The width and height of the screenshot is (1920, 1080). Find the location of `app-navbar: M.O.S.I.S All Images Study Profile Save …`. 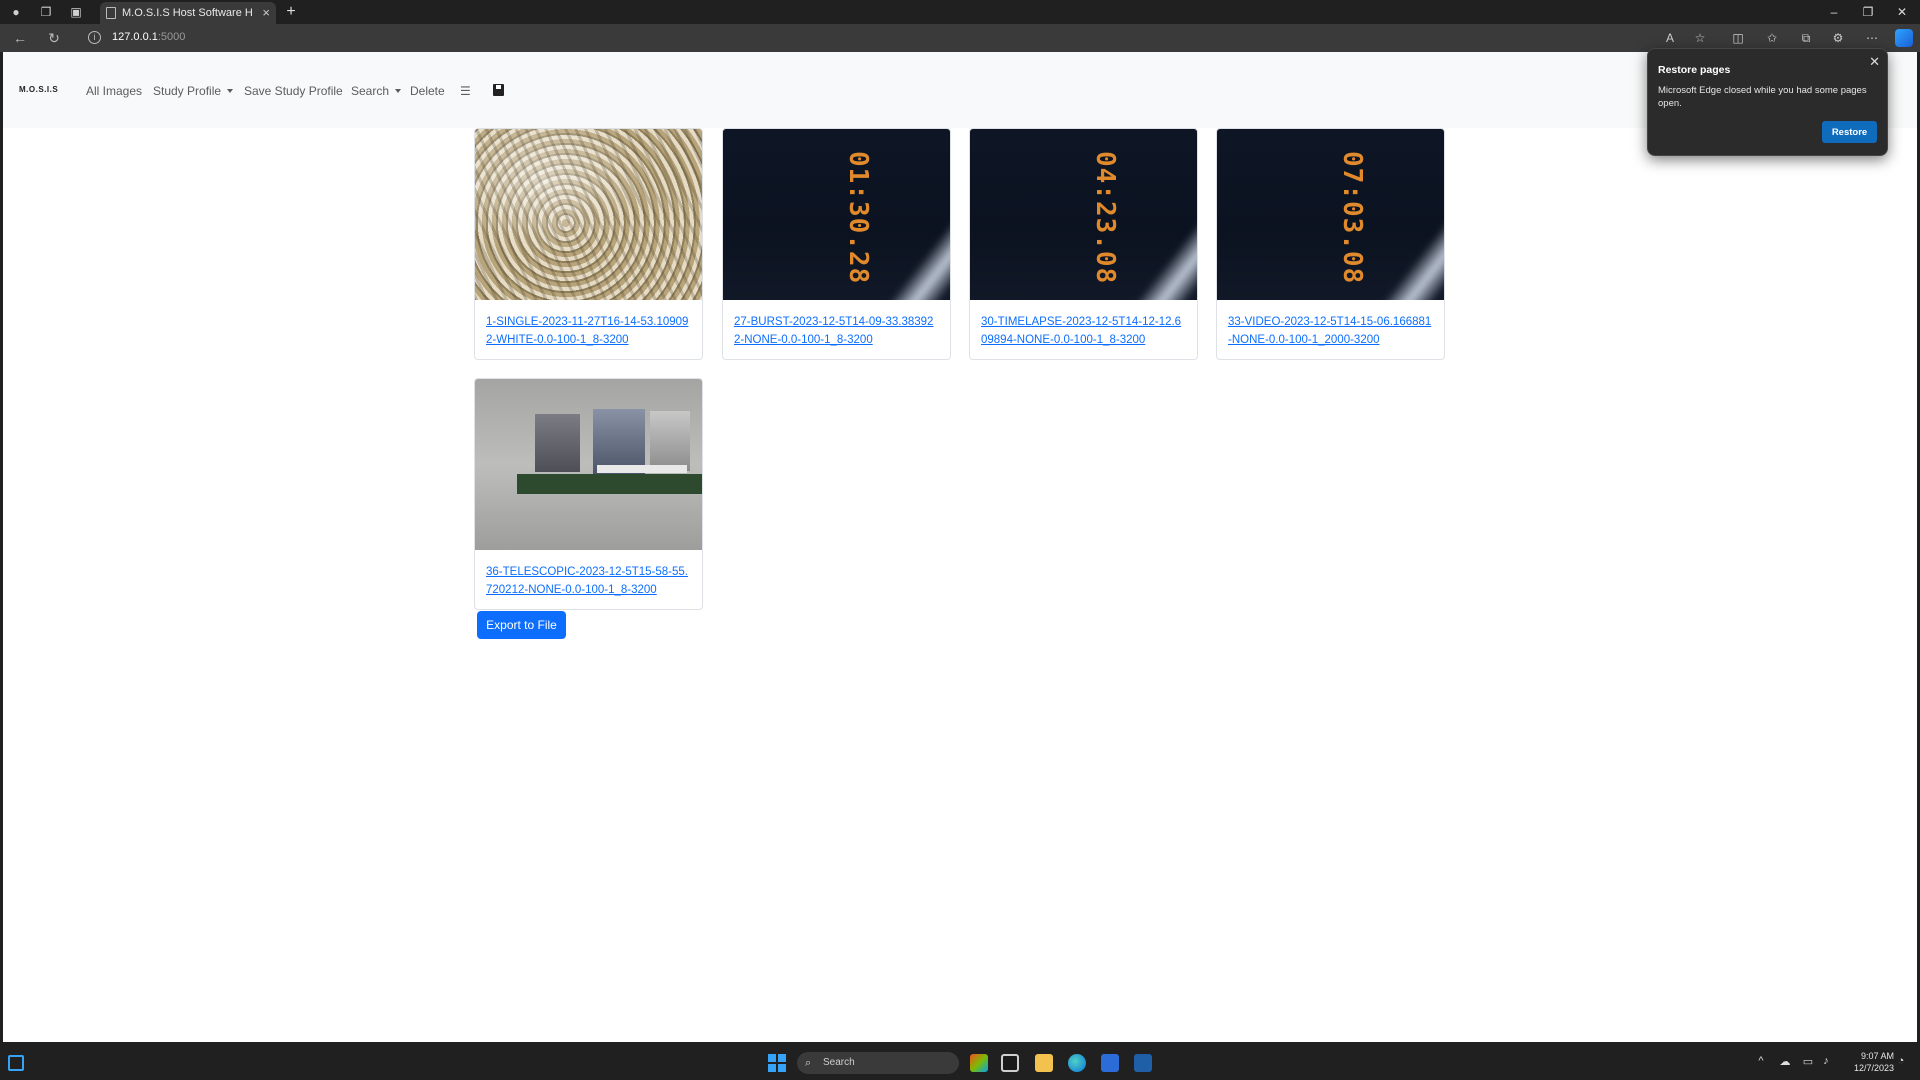

app-navbar: M.O.S.I.S All Images Study Profile Save … is located at coordinates (960, 90).